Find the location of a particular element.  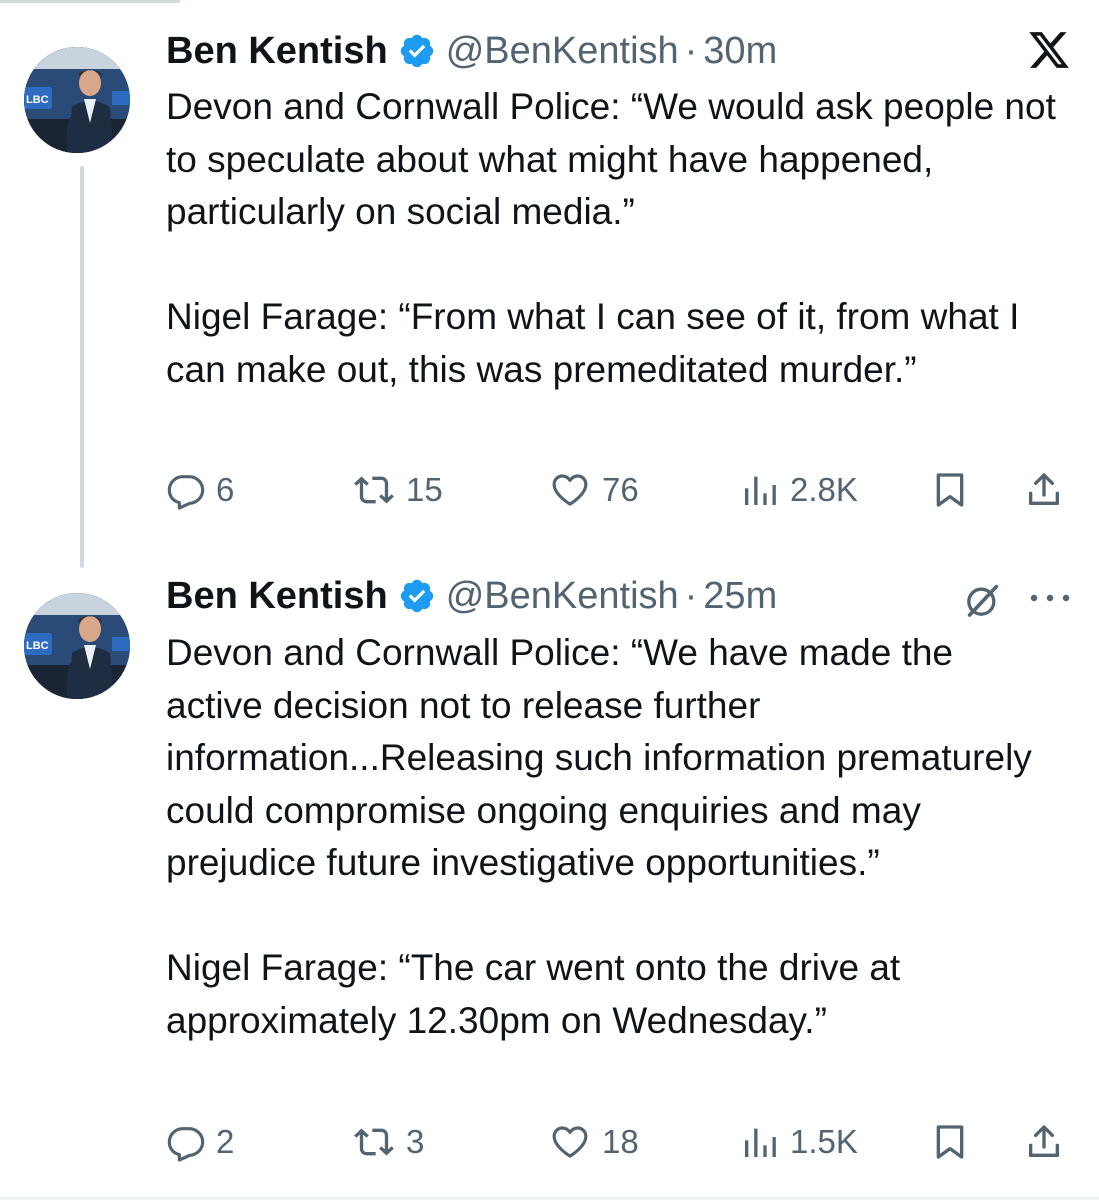

timestamp: 25m is located at coordinates (740, 596).